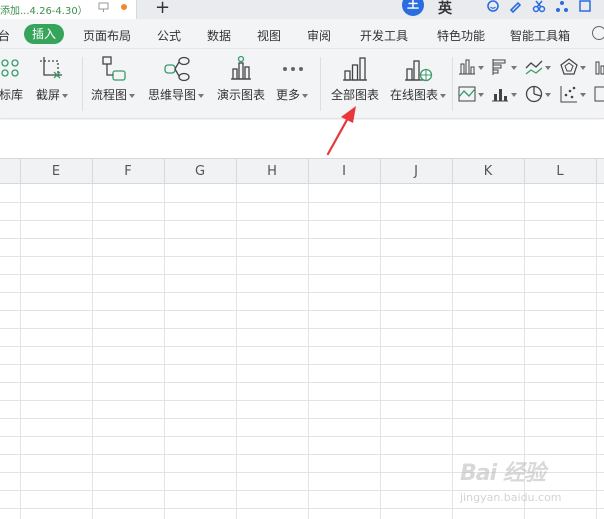 The width and height of the screenshot is (604, 519). What do you see at coordinates (293, 69) in the screenshot?
I see `more-dots-icon` at bounding box center [293, 69].